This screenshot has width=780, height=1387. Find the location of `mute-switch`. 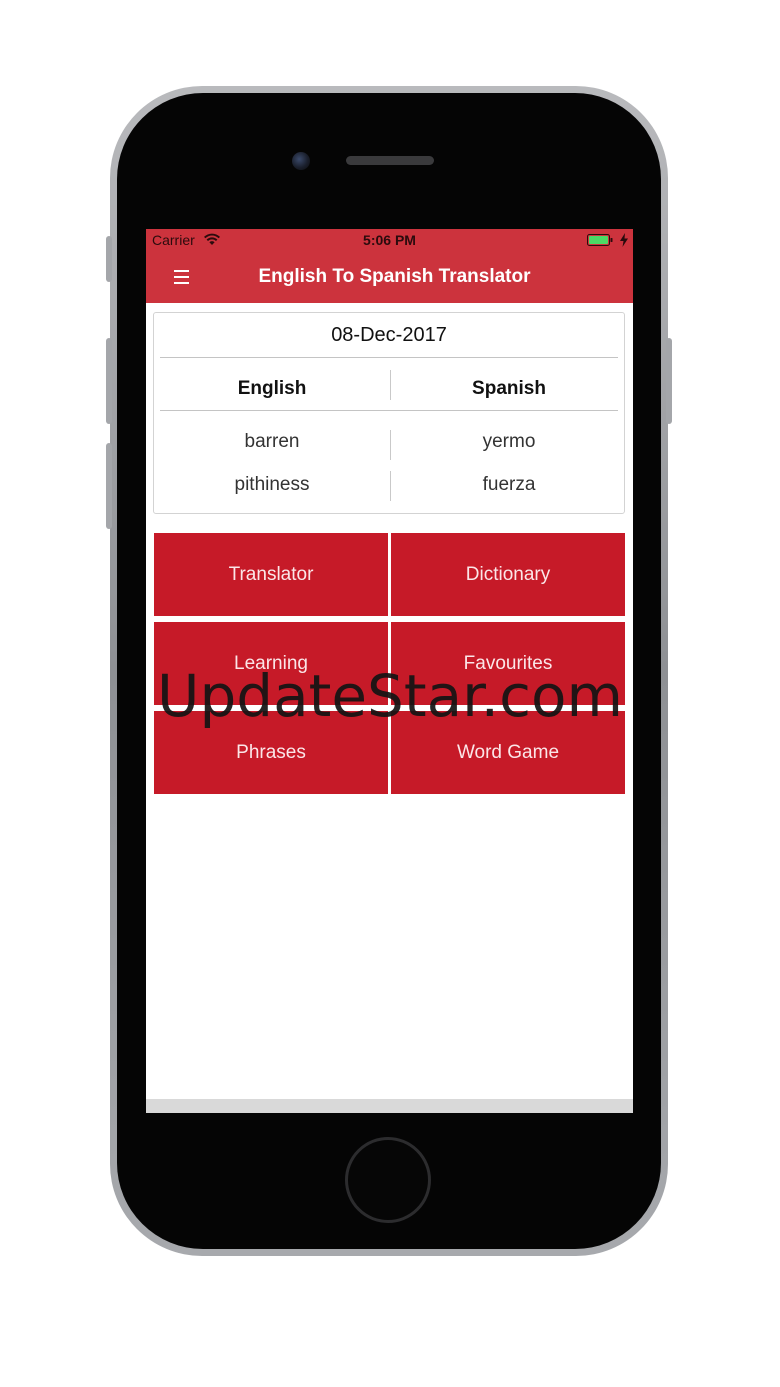

mute-switch is located at coordinates (109, 259).